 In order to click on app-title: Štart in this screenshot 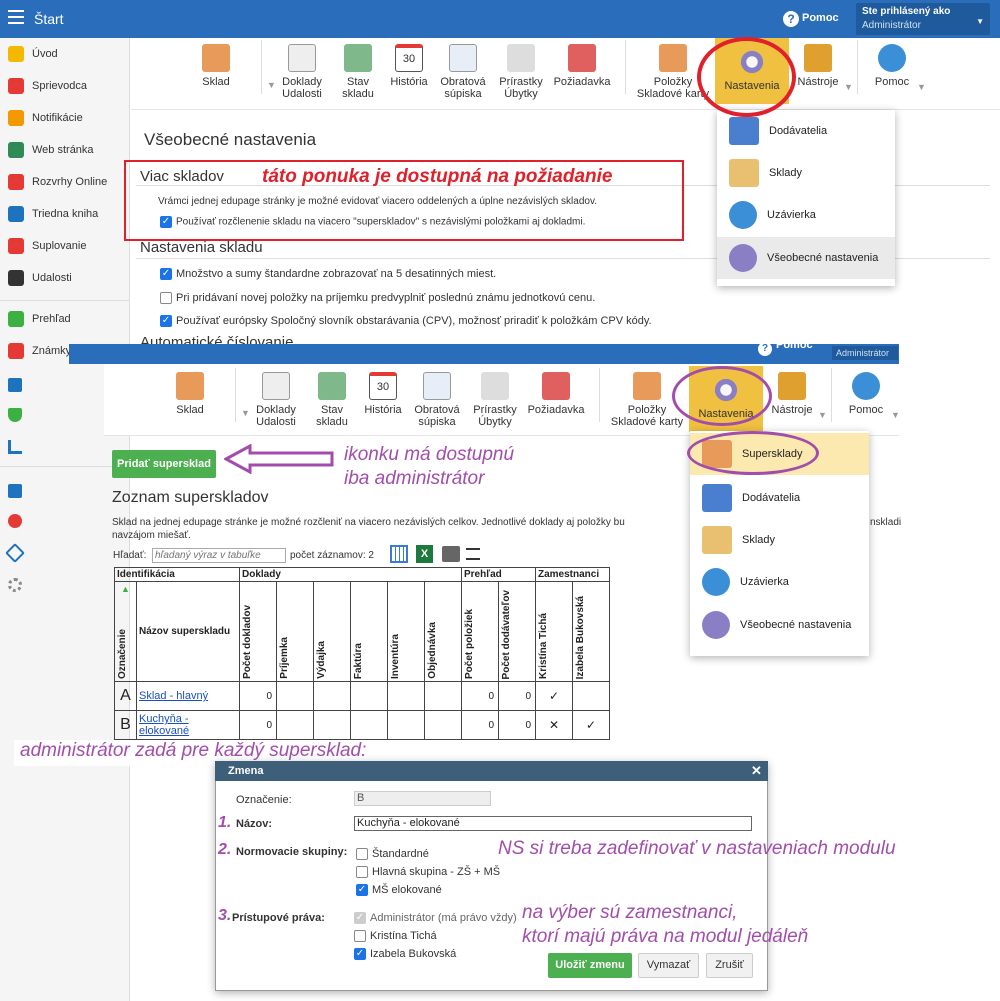, I will do `click(49, 19)`.